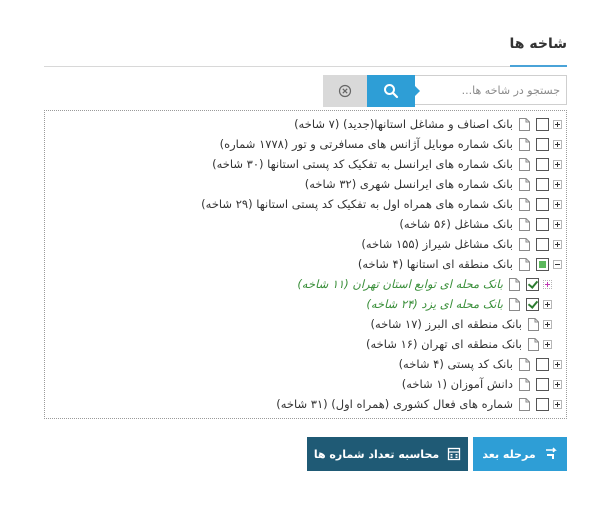  I want to click on calculator-icon, so click(454, 454).